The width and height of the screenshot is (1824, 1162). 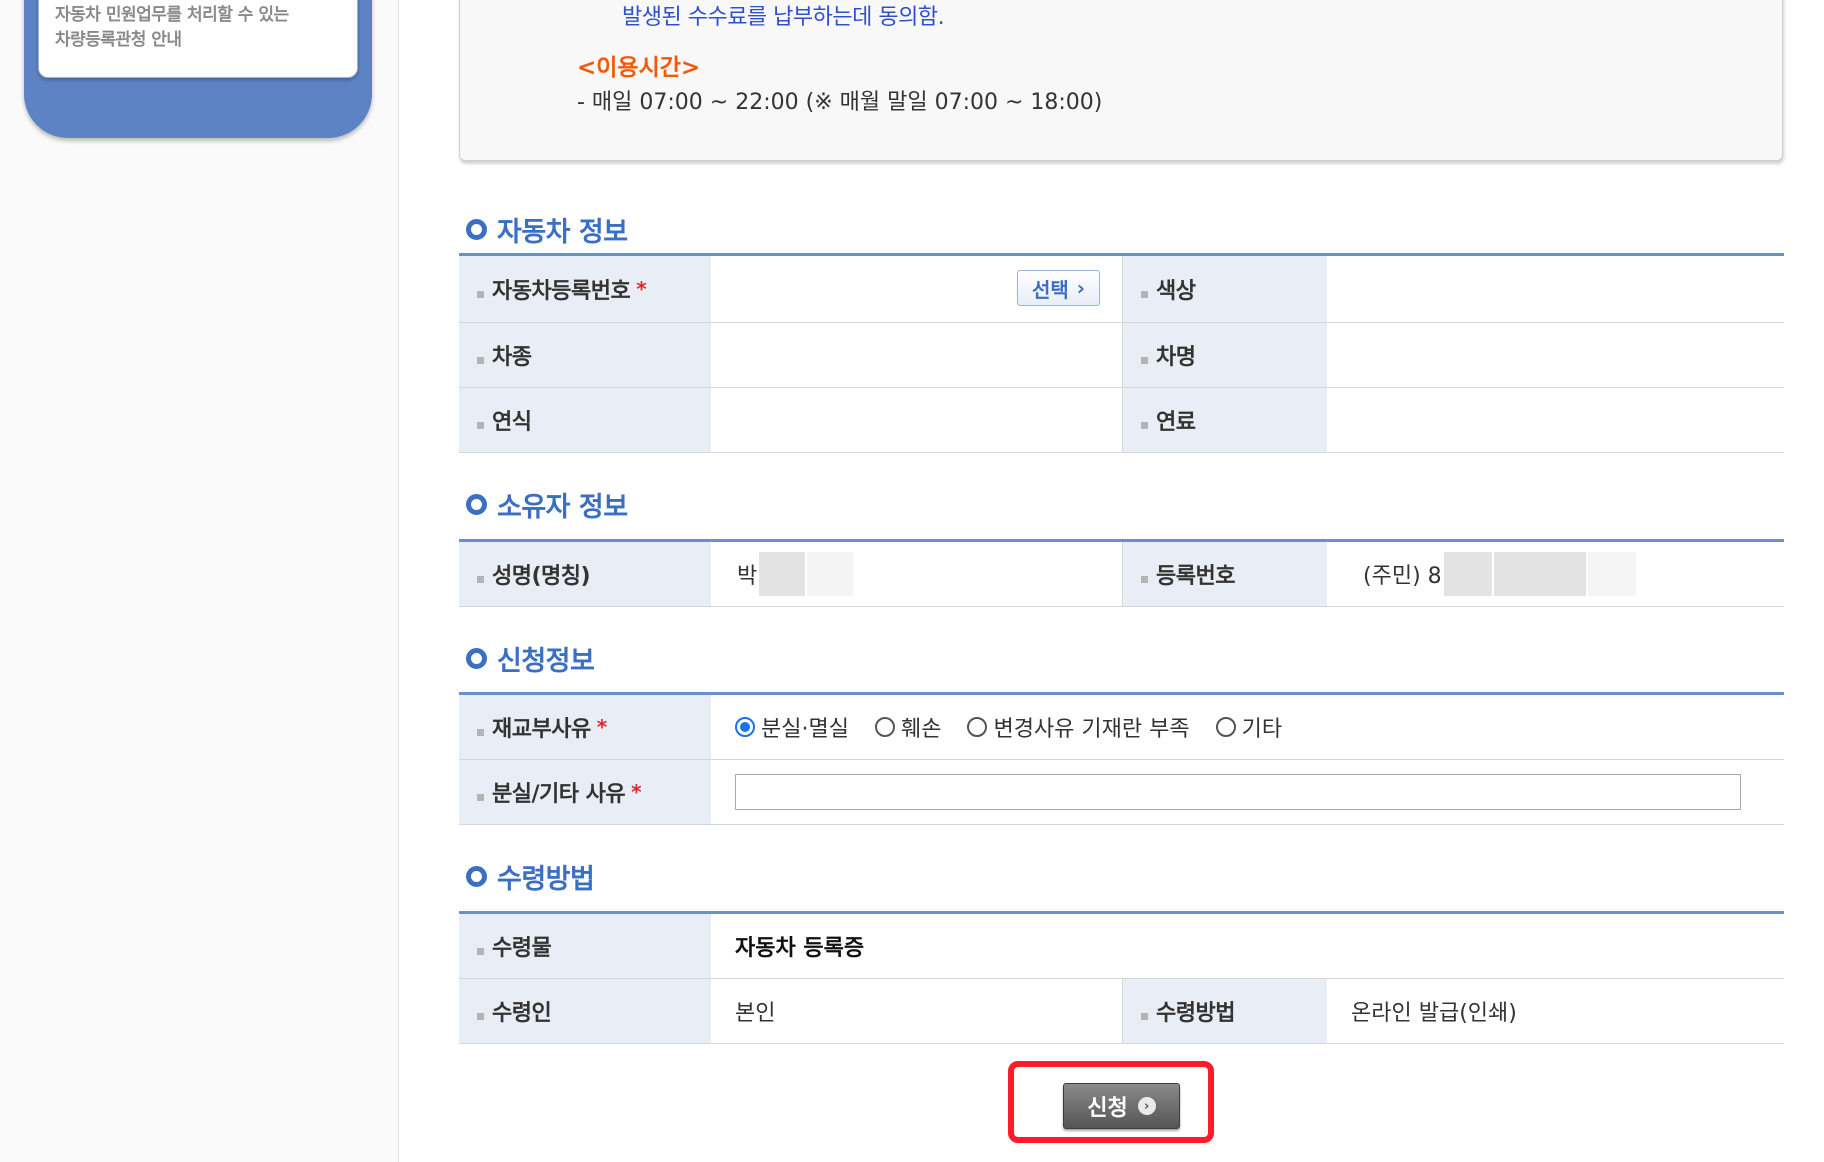 What do you see at coordinates (585, 946) in the screenshot?
I see `receipt-item-header: 수령물` at bounding box center [585, 946].